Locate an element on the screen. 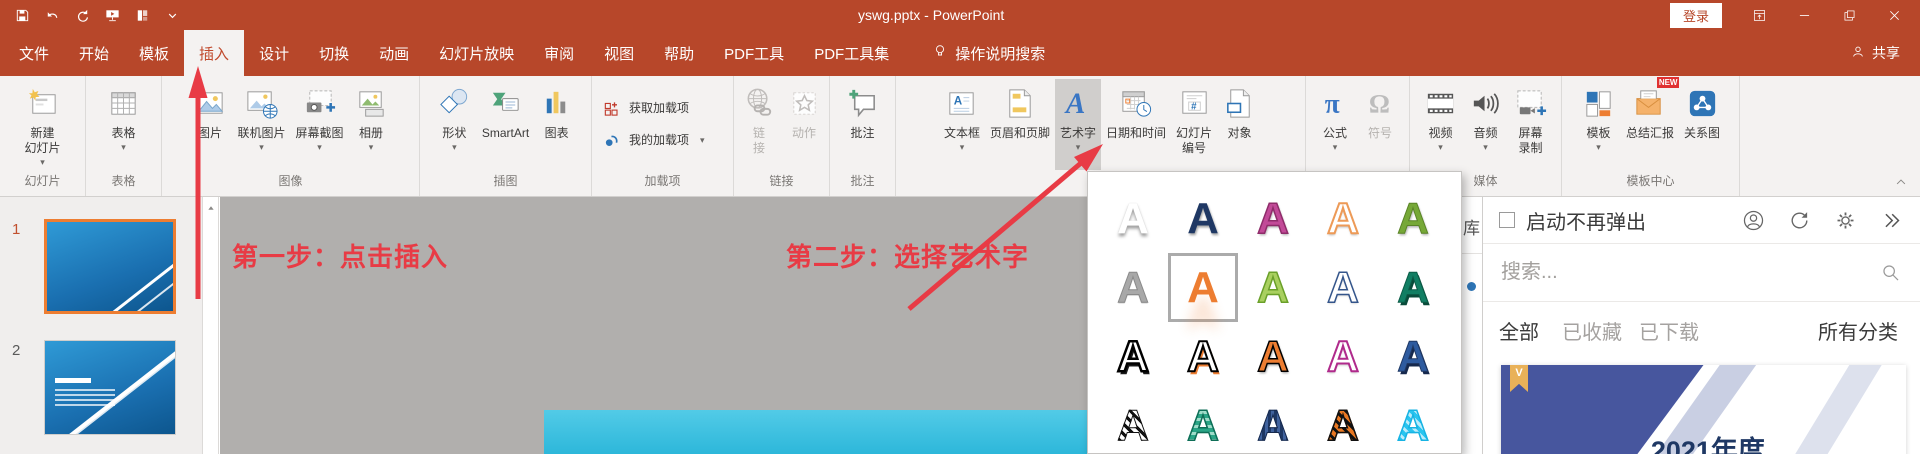 The height and width of the screenshot is (454, 1920). slide-number-button: # 幻灯片 编号 is located at coordinates (1194, 124).